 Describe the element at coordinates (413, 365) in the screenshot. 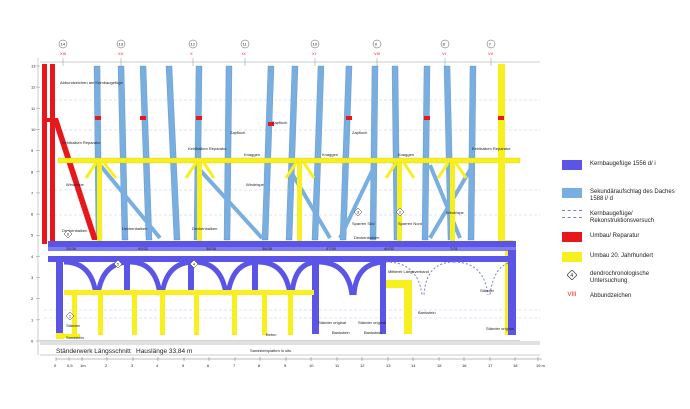

I see `scale-label-14: 14` at that location.